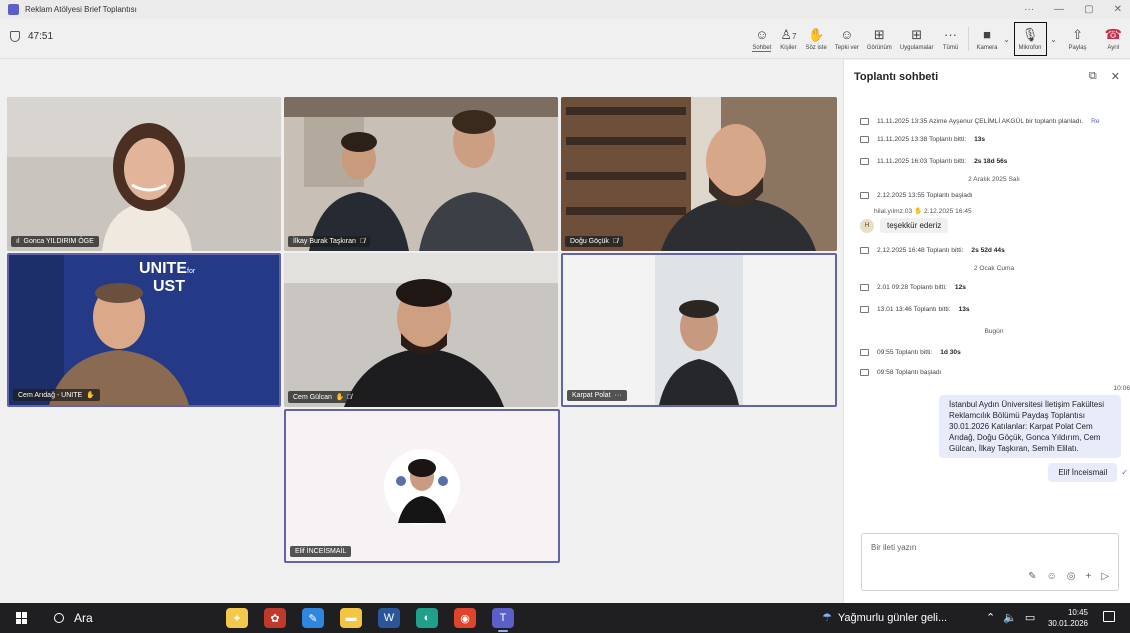 This screenshot has width=1130, height=633. What do you see at coordinates (1073, 9) in the screenshot?
I see `window-controls: ··· — ▢ ✕` at bounding box center [1073, 9].